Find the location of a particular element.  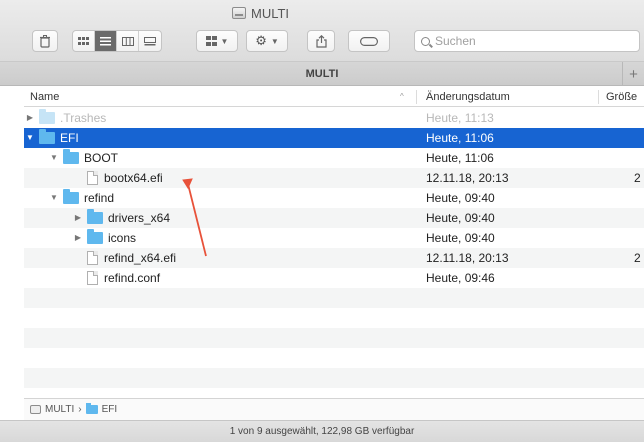

list-item: ▼ refind Heute, 09:40 is located at coordinates (334, 198).